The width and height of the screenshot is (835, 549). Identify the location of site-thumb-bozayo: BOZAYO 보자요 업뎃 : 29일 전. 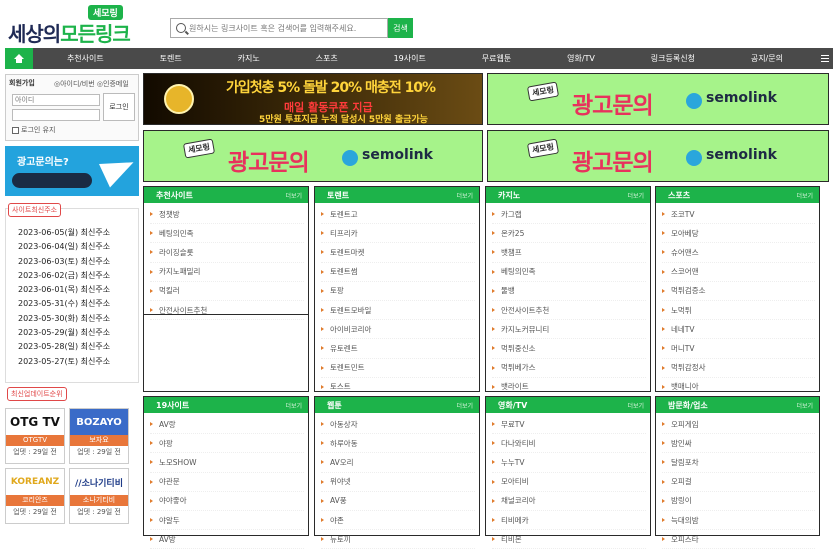
(99, 436).